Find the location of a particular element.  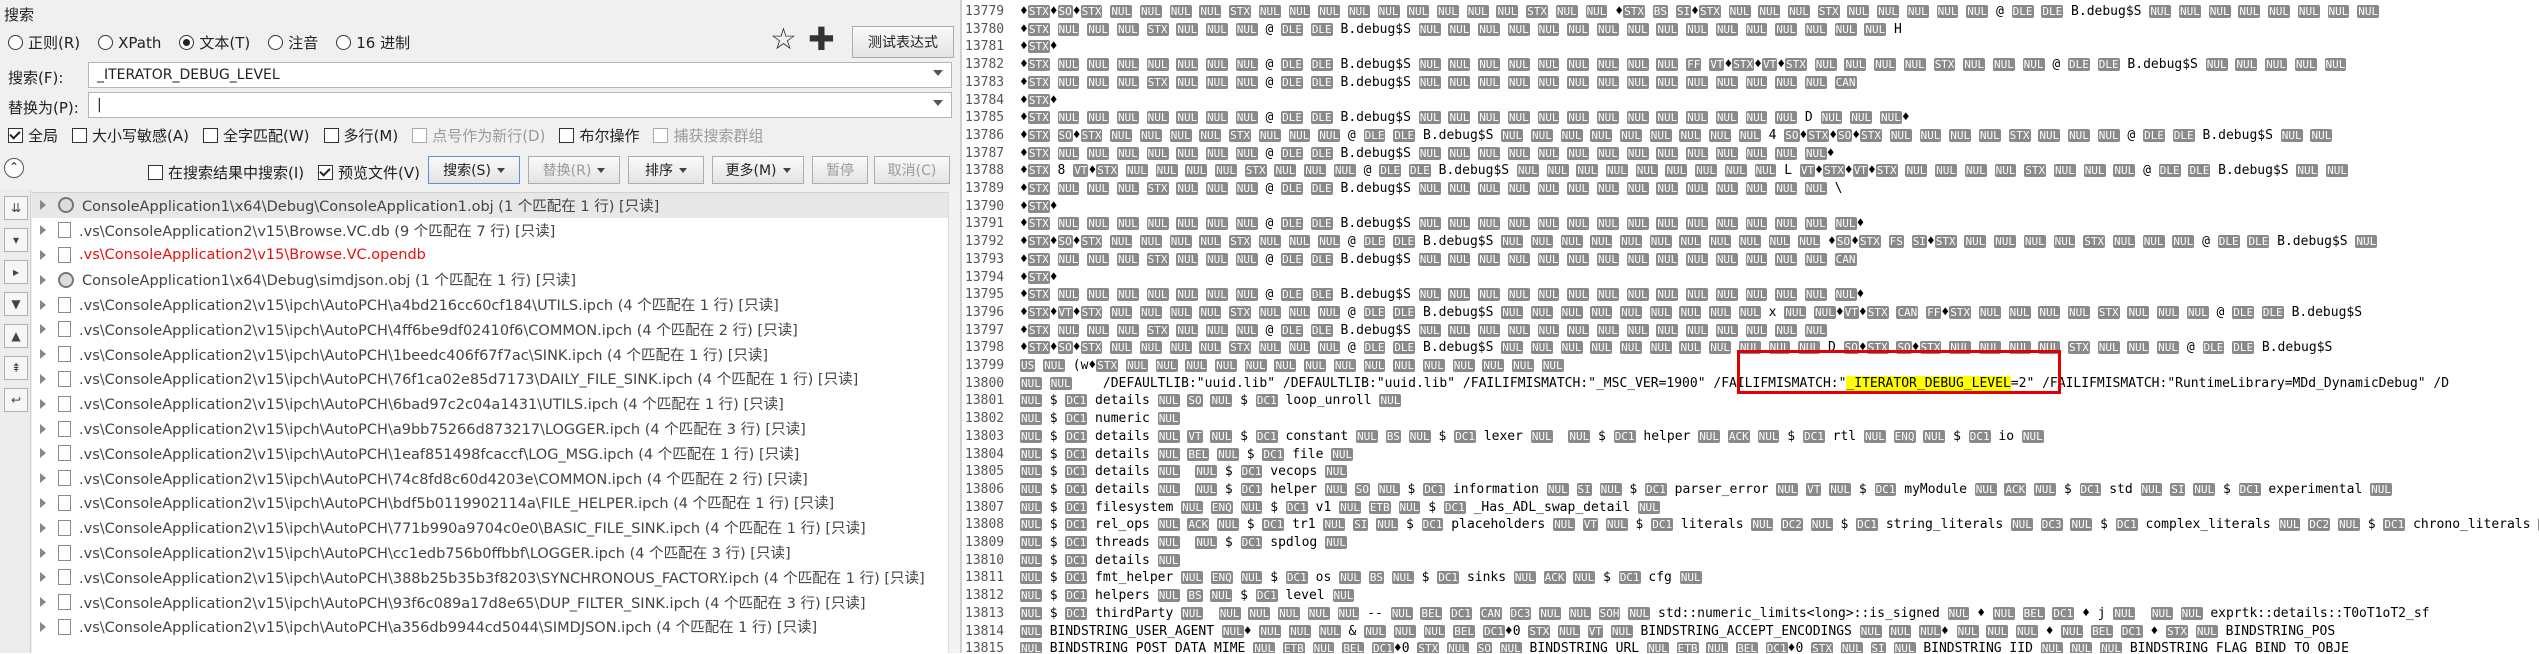

more-button: 更多(M) is located at coordinates (758, 170).